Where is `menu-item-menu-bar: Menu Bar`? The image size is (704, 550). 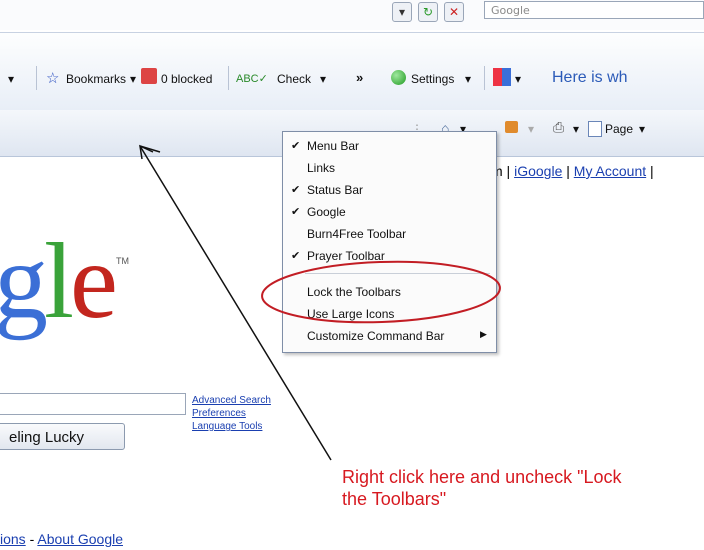
menu-item-menu-bar: Menu Bar is located at coordinates (333, 146).